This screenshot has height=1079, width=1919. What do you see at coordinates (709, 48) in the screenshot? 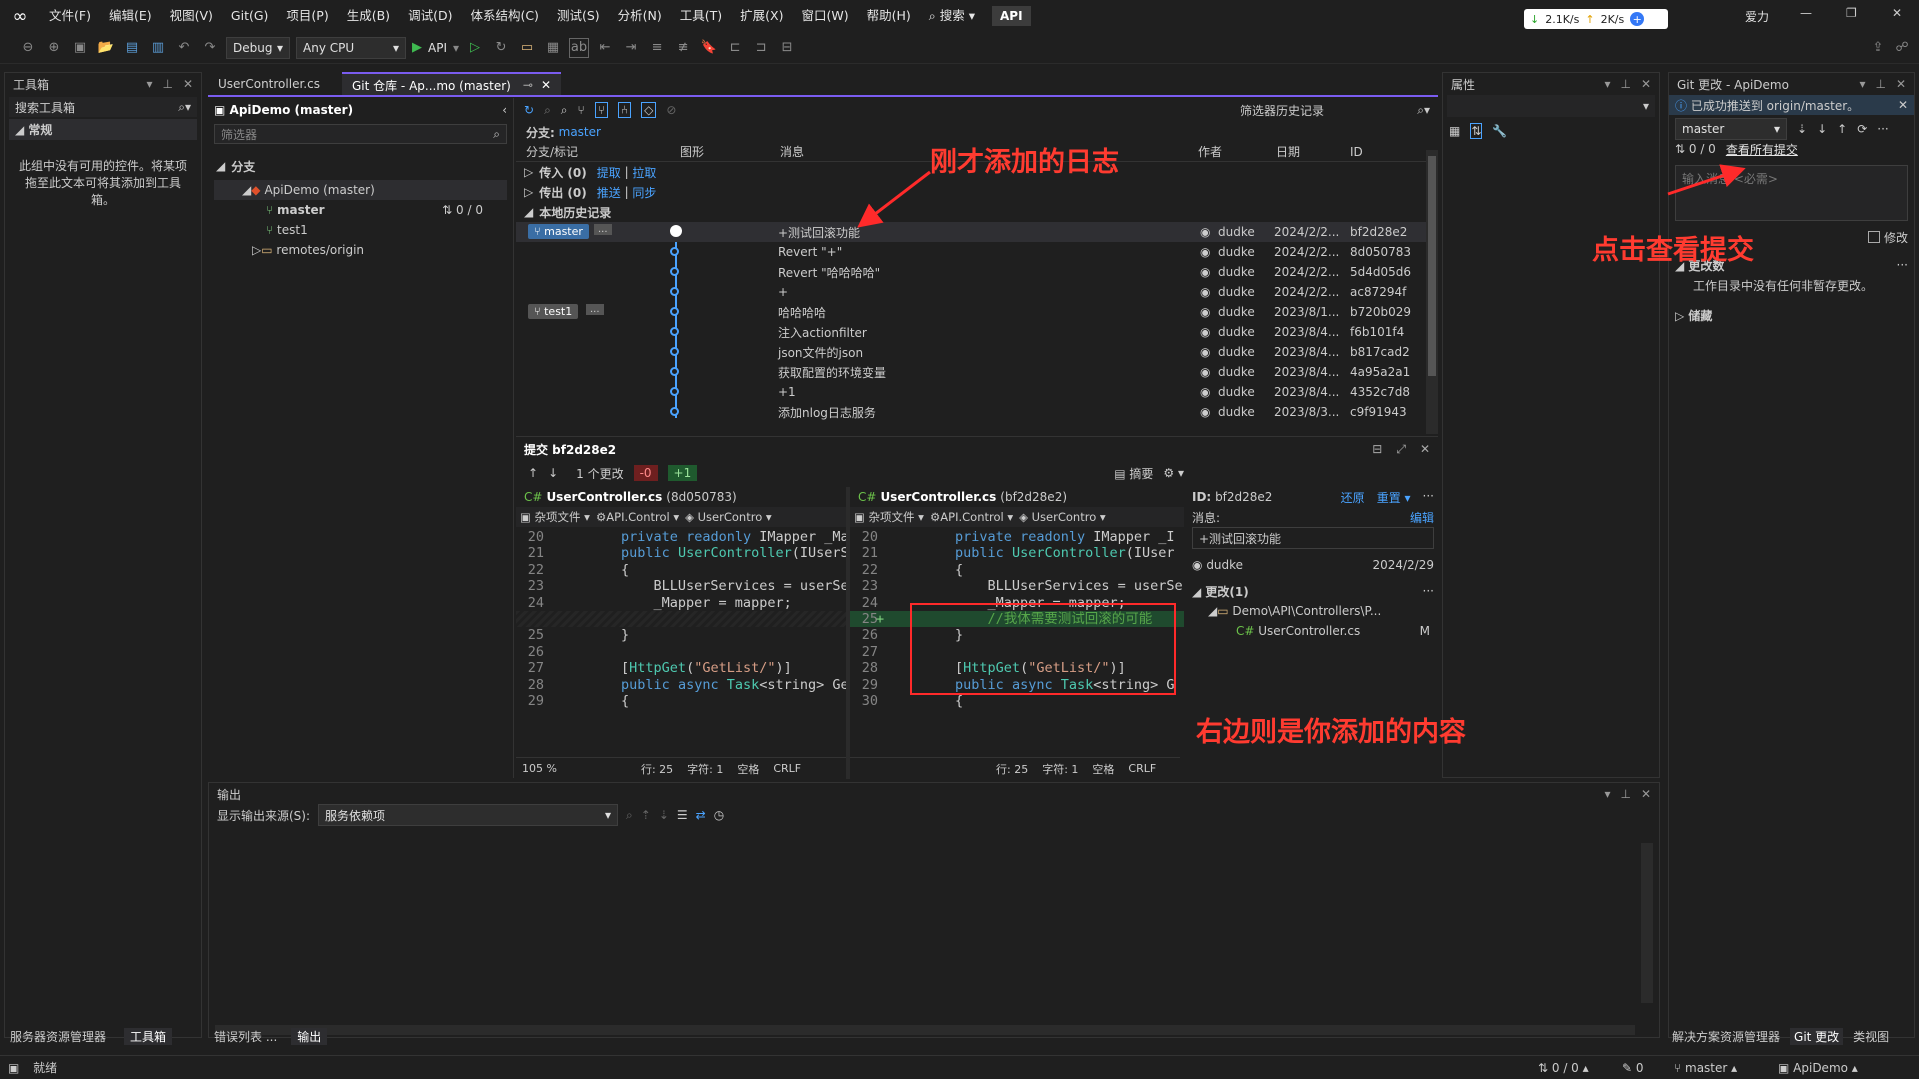
I see `bookmark-icon: 🔖` at bounding box center [709, 48].